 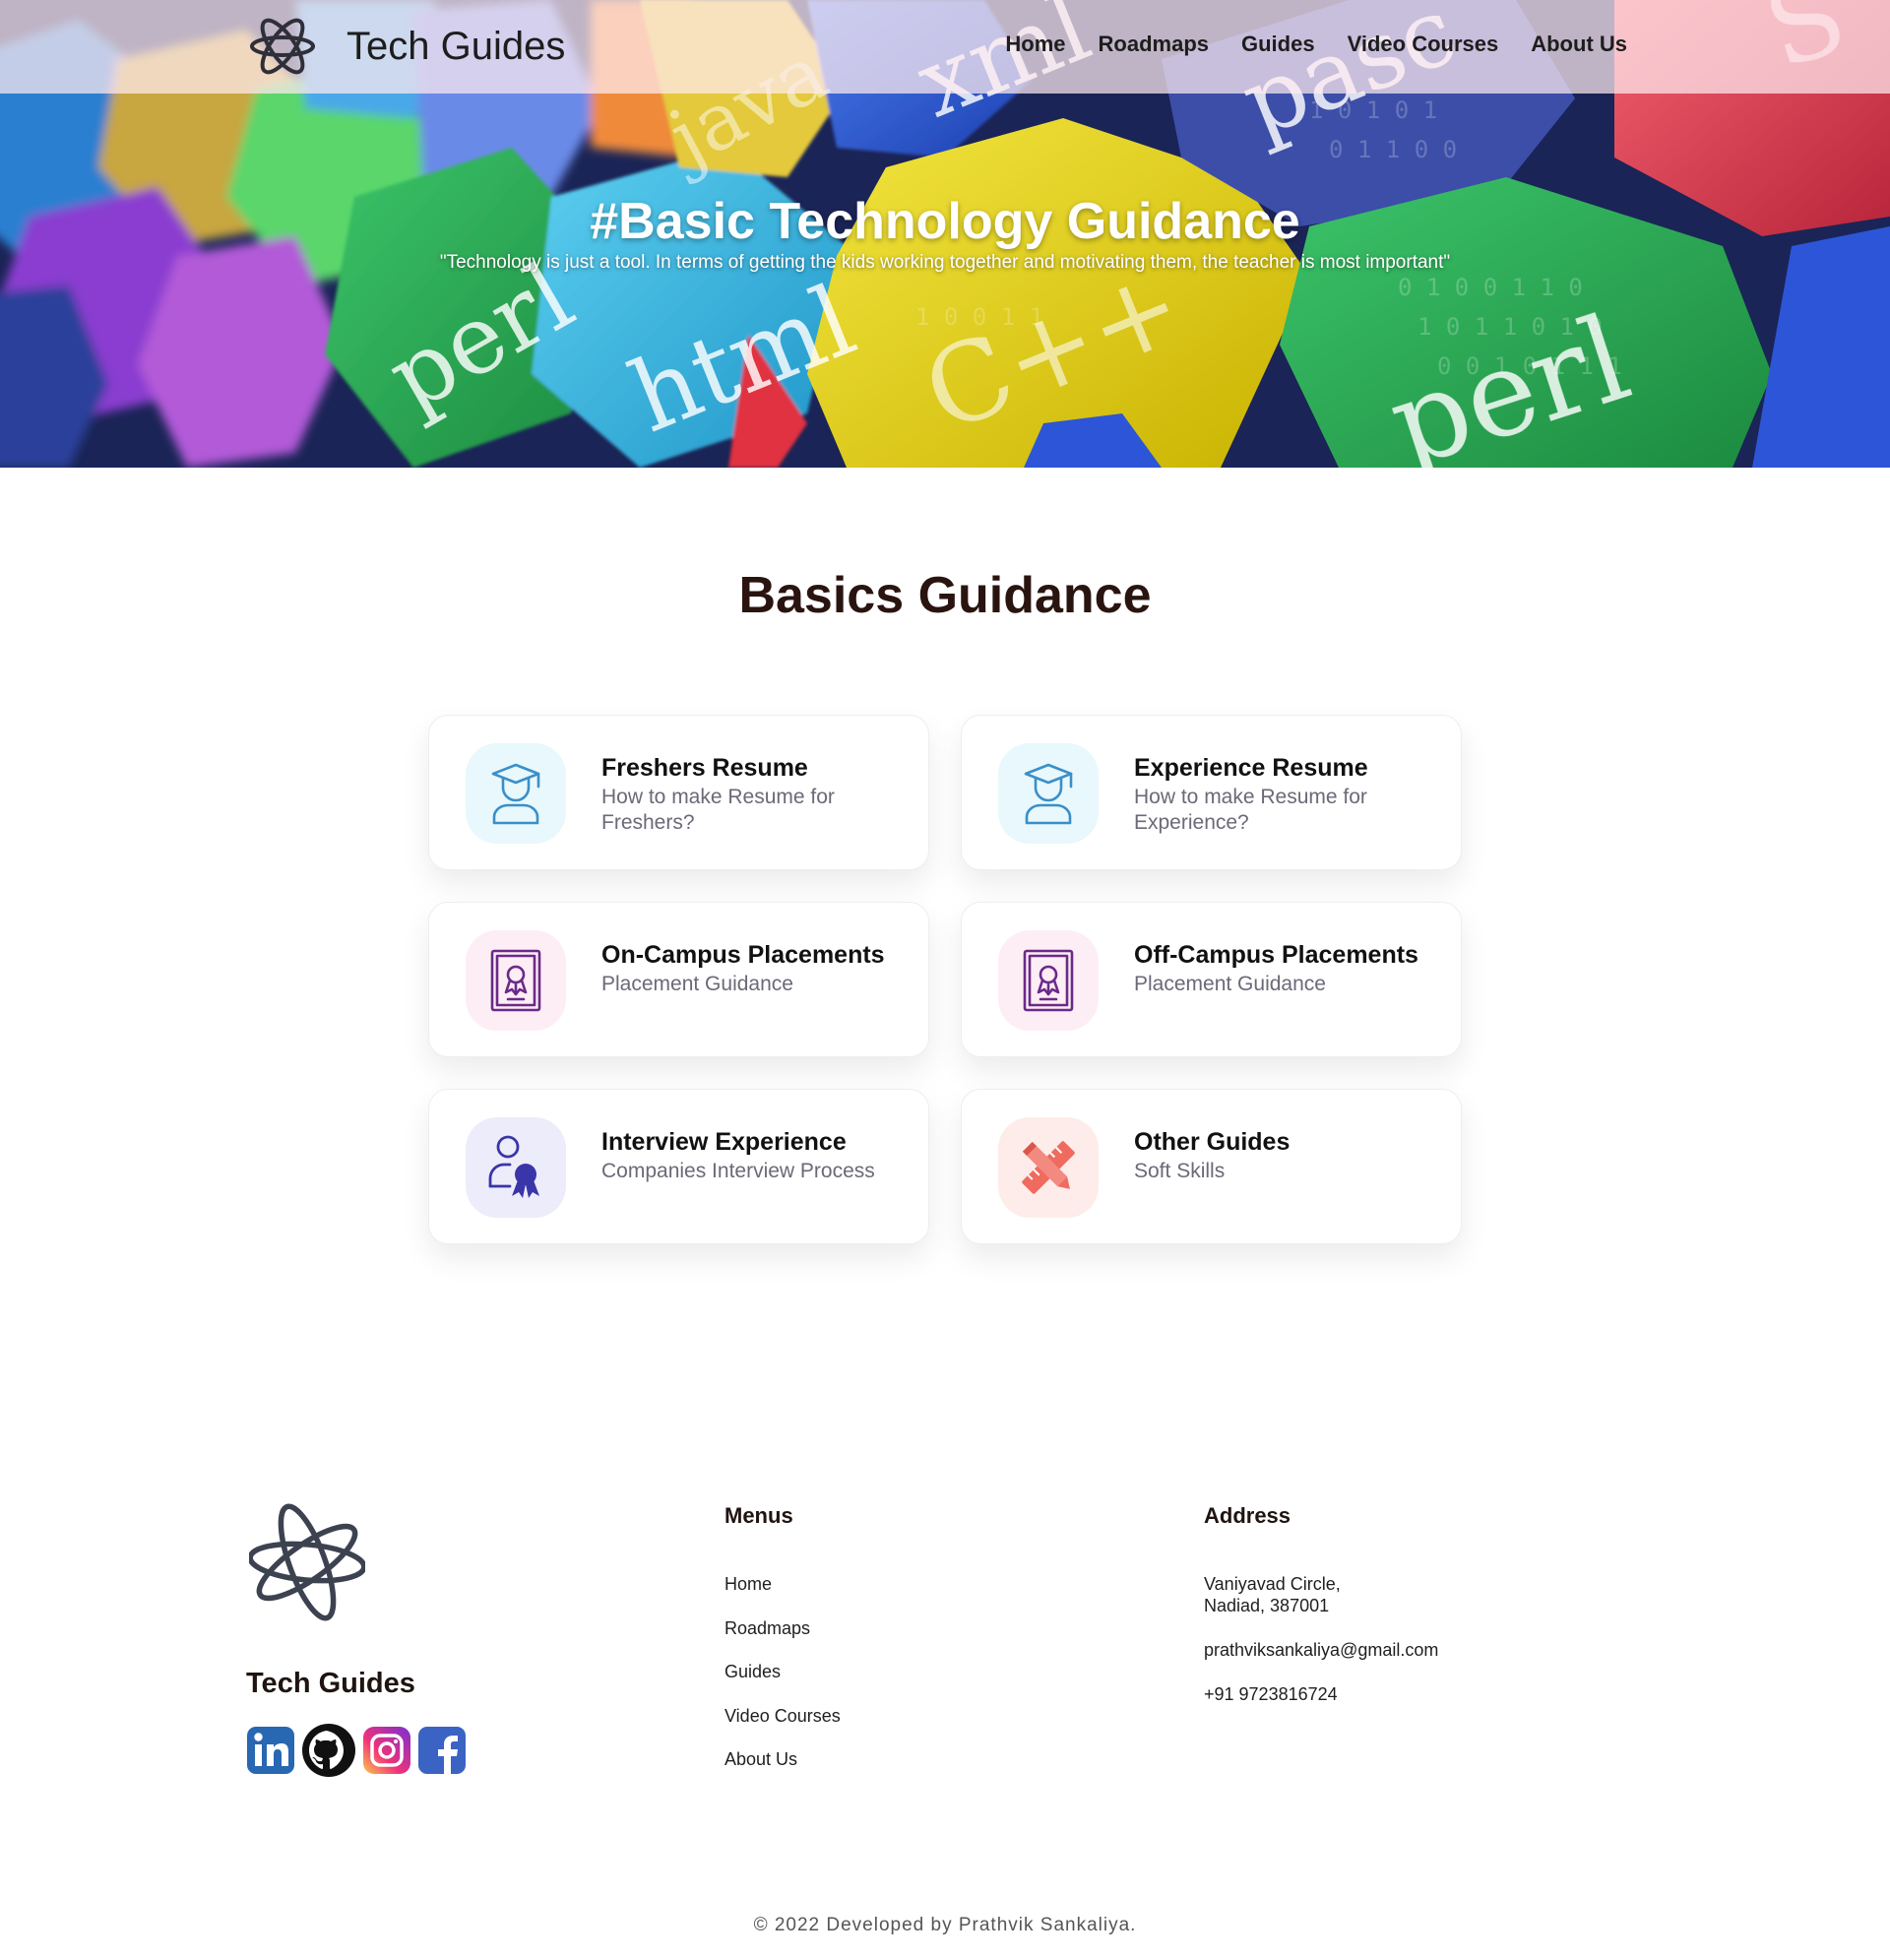 What do you see at coordinates (724, 1142) in the screenshot?
I see `card-title: Interview Experience` at bounding box center [724, 1142].